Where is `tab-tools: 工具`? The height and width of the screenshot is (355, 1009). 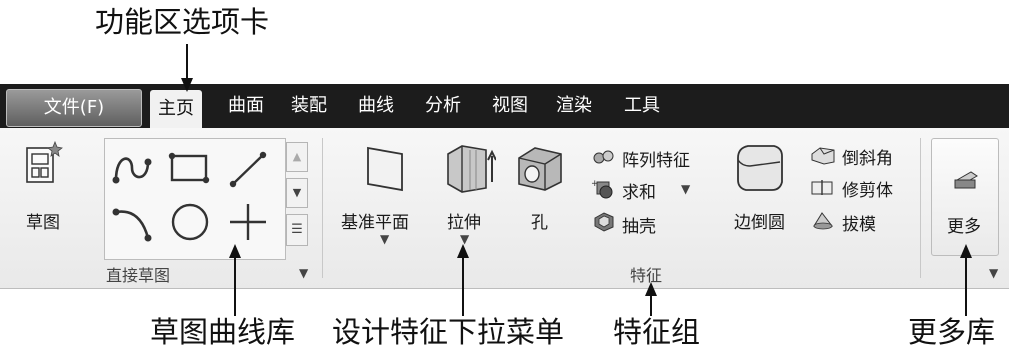
tab-tools: 工具 is located at coordinates (642, 106).